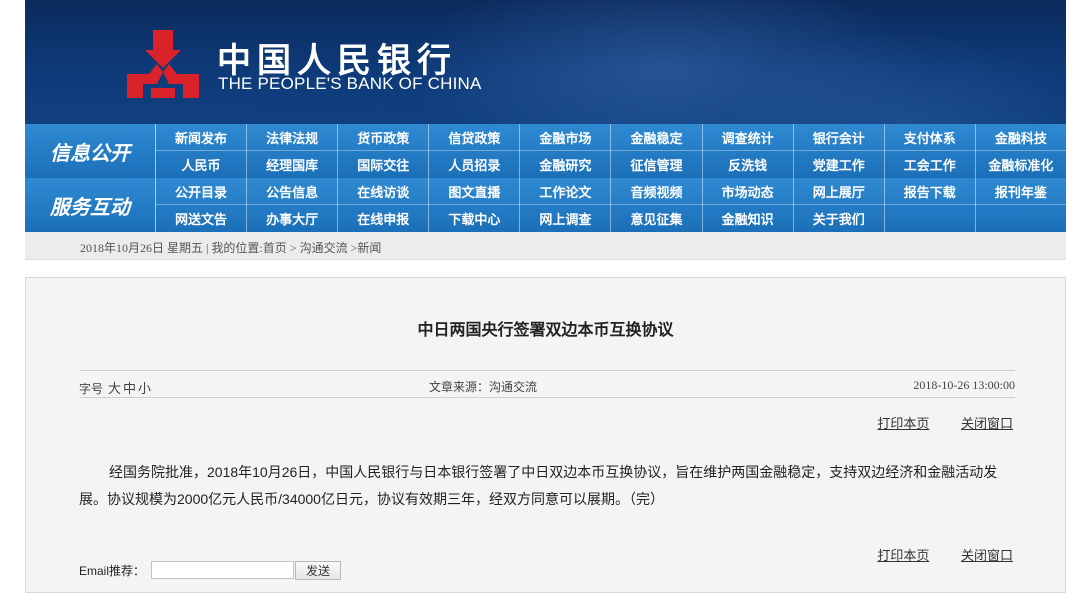 This screenshot has width=1080, height=593. Describe the element at coordinates (838, 218) in the screenshot. I see `nav-item: 关于我们` at that location.